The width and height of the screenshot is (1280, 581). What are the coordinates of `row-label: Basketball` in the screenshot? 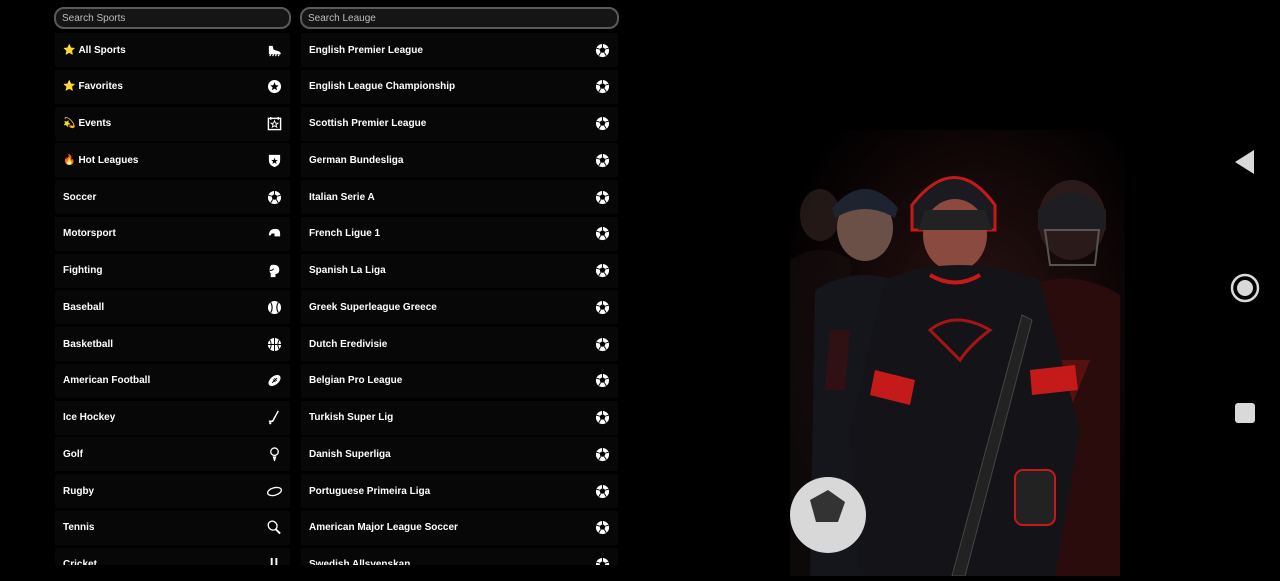 It's located at (88, 344).